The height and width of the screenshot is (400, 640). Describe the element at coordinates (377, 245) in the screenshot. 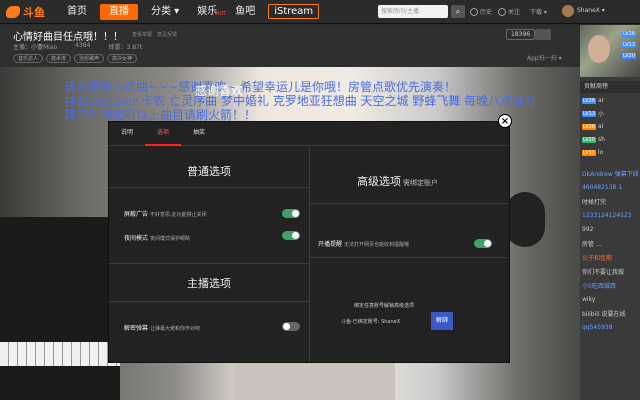

I see `option-note: 无法打开网页也能收到提醒哦` at that location.